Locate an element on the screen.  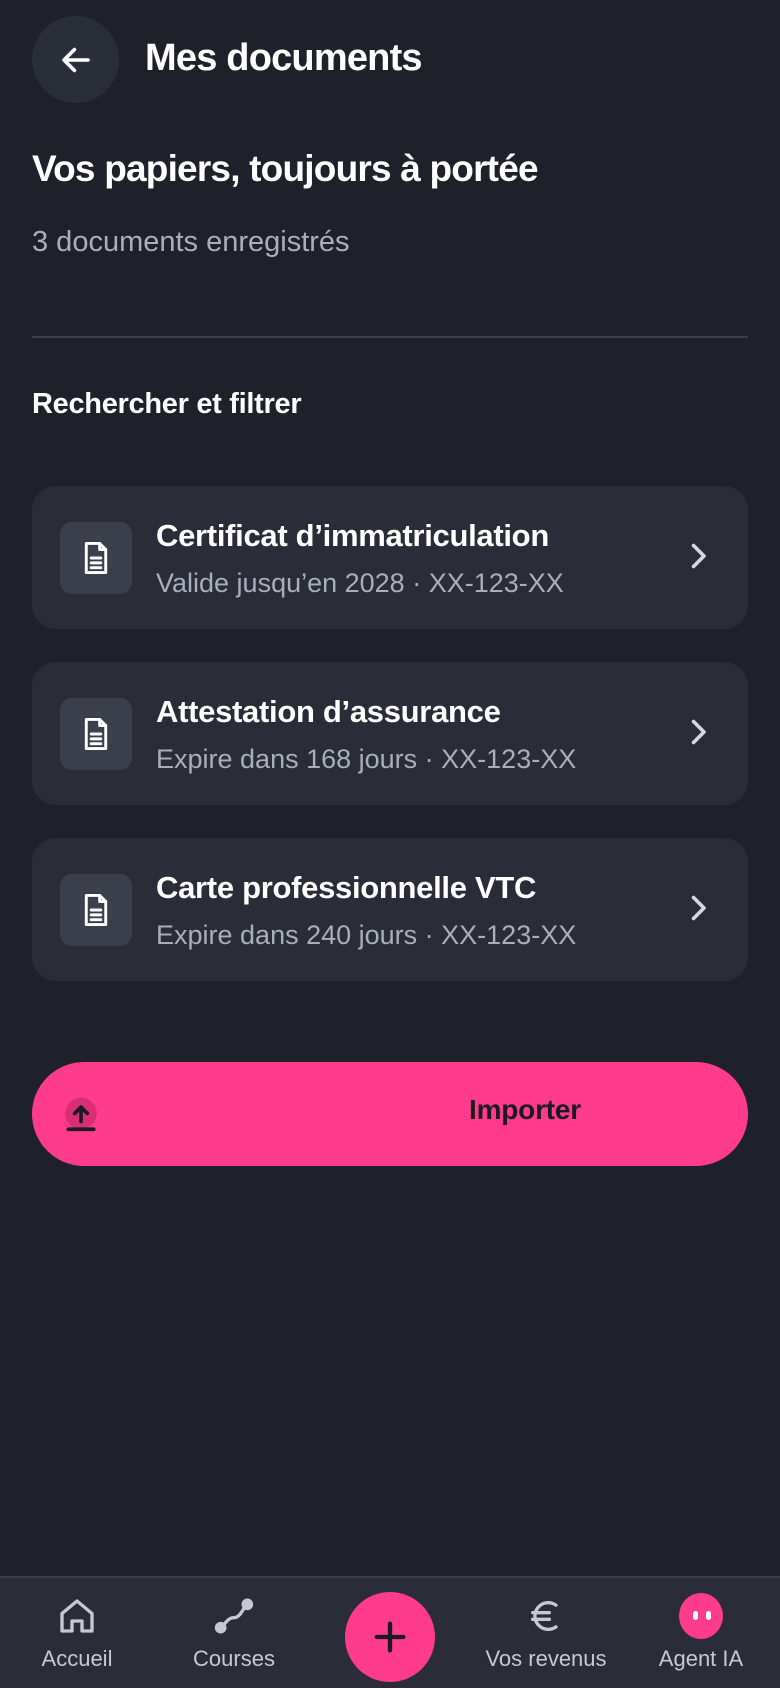
nav-item-vos-revenus: Vos revenus is located at coordinates (546, 1633).